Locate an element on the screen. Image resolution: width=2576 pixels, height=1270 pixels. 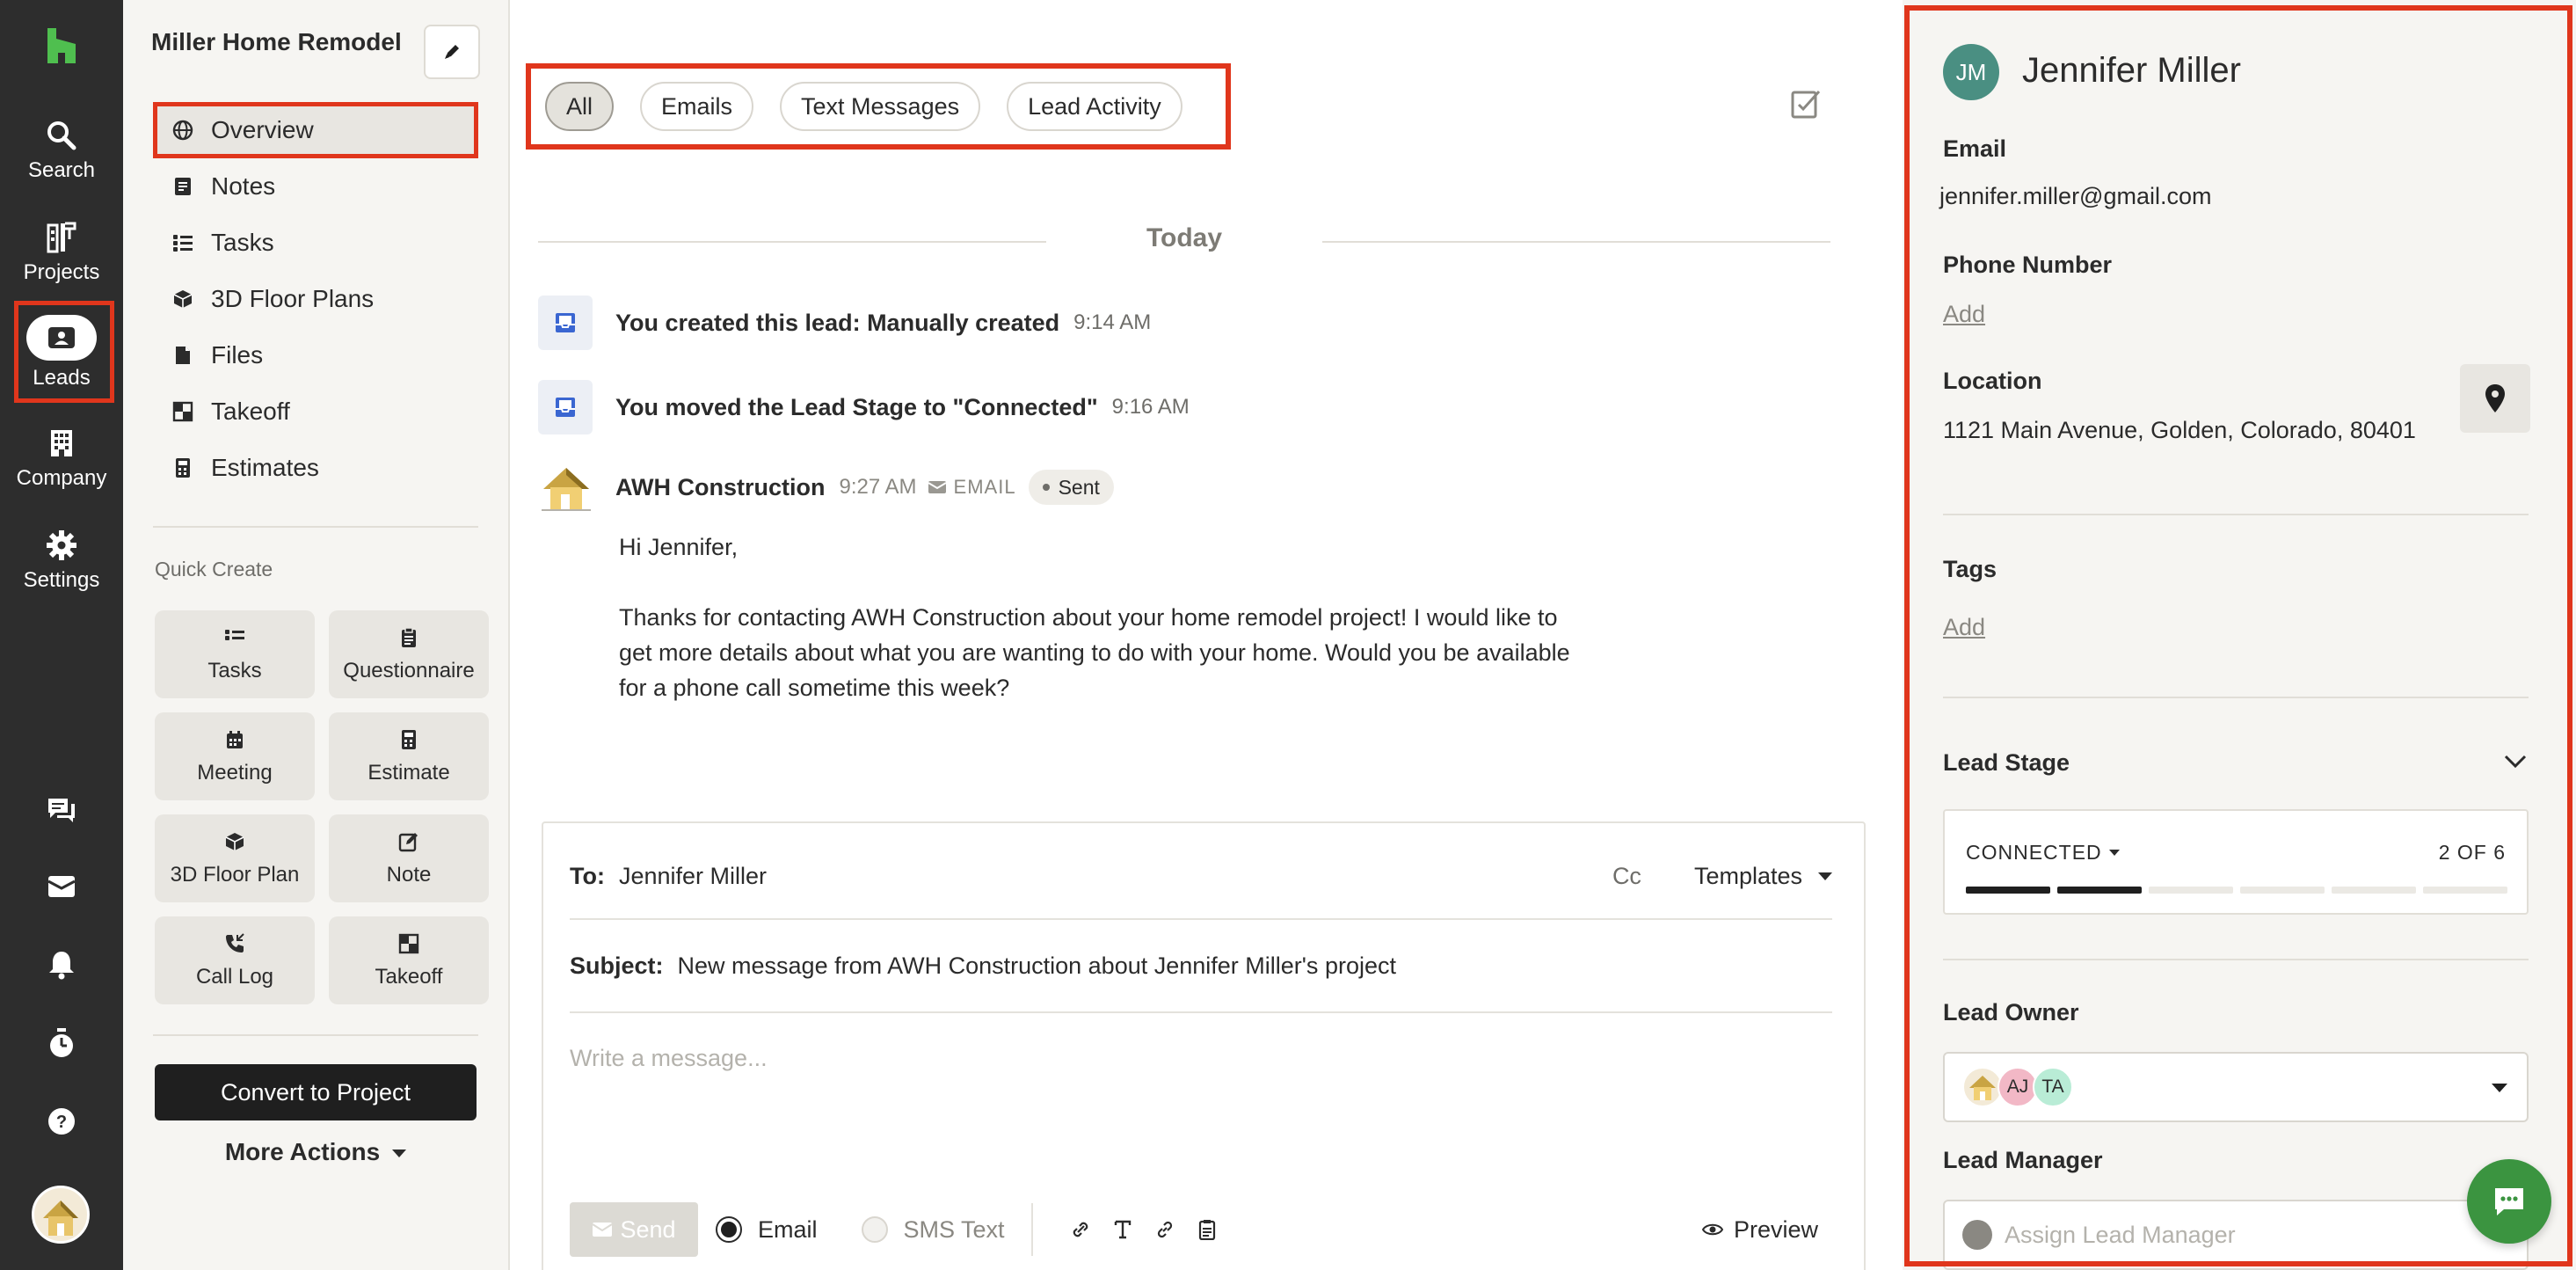
filter-lead-activity: Lead Activity is located at coordinates (1094, 106).